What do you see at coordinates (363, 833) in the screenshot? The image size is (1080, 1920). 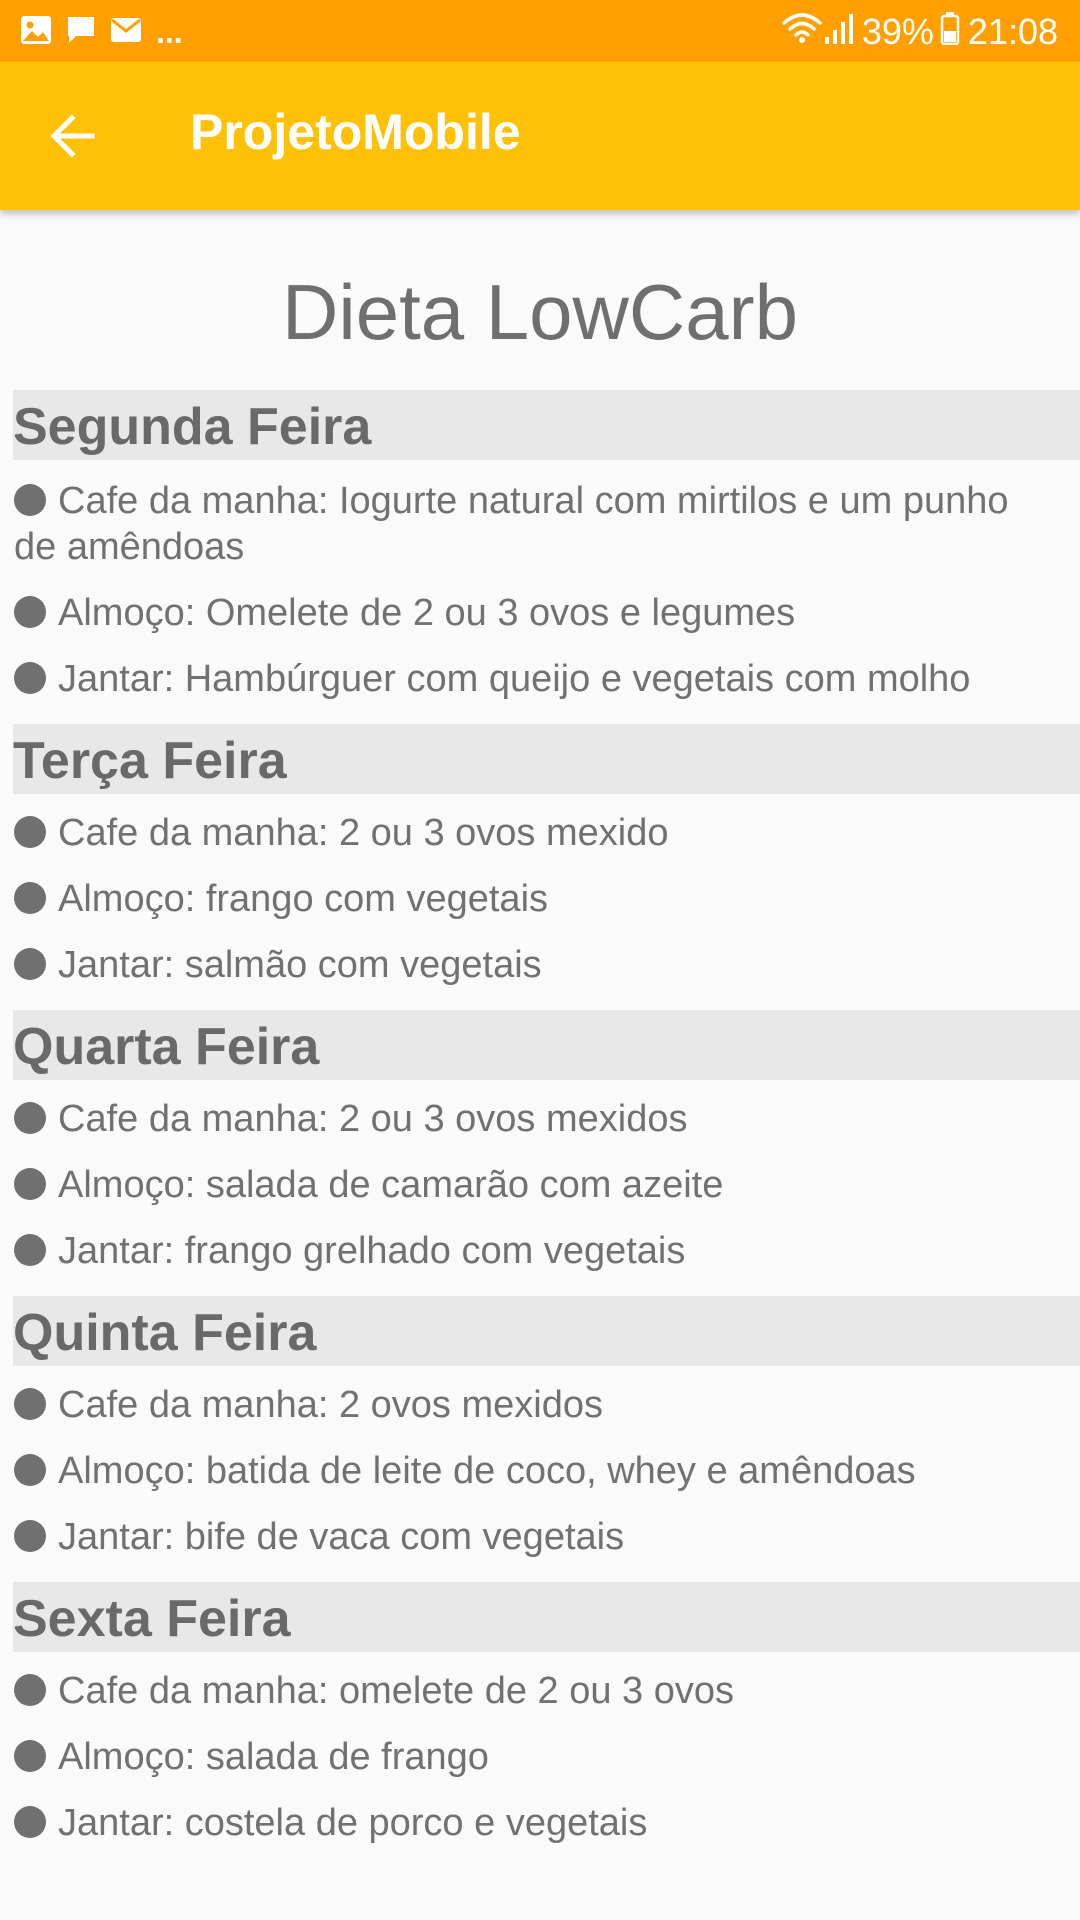 I see `meal-text: Cafe da manha: 2 ou 3 ovos mexido` at bounding box center [363, 833].